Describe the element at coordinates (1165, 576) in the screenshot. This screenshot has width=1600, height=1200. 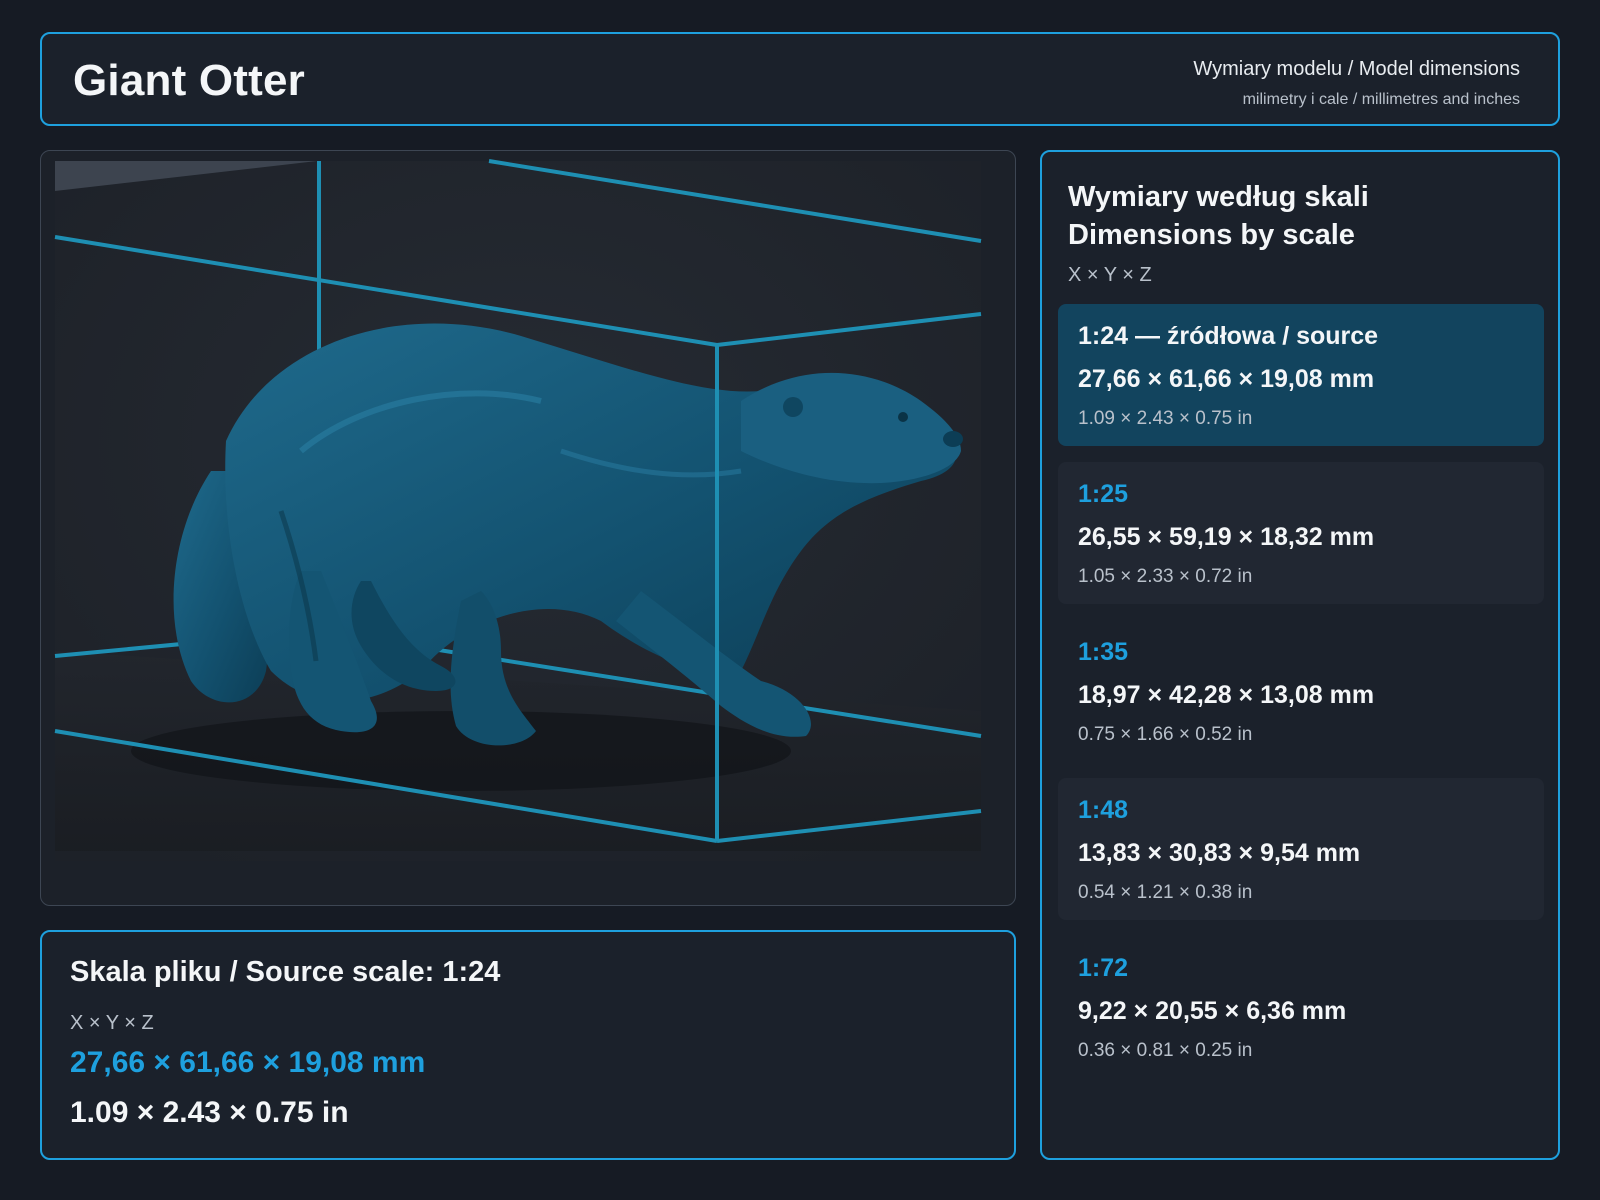
I see `scale-dimensions-inches: 1.05 × 2.33 × 0.72 in` at that location.